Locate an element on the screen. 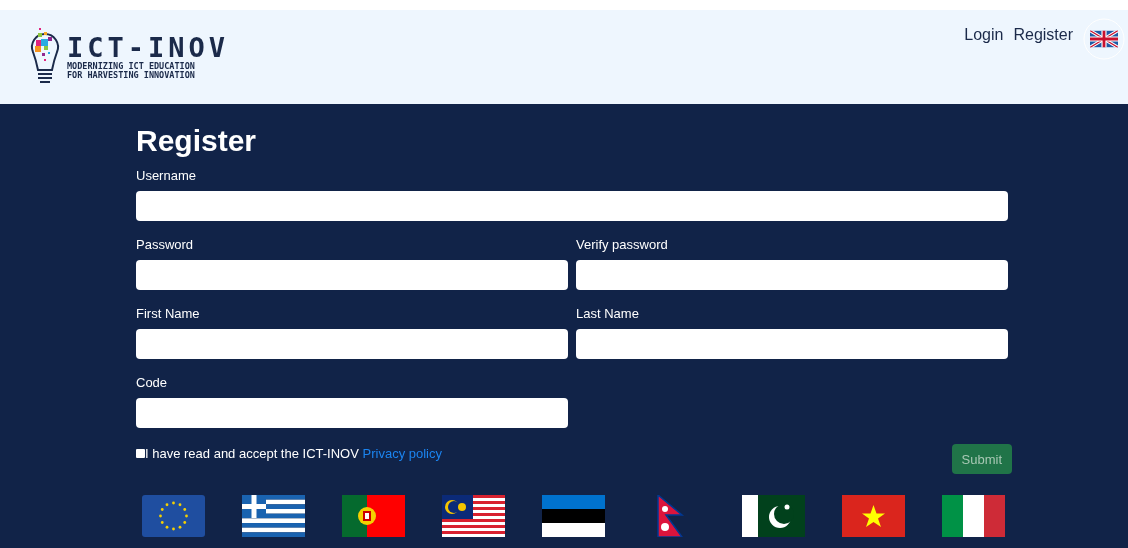 The image size is (1128, 548). pakistani-flag-icon is located at coordinates (773, 516).